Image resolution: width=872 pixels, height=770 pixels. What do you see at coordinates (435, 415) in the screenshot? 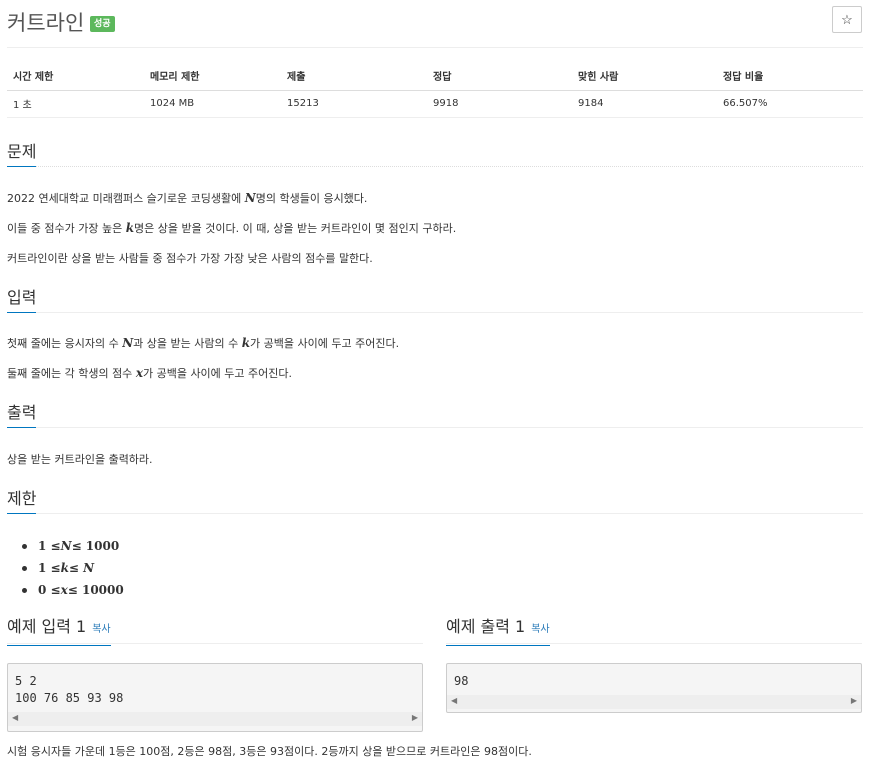
I see `output-header: 출력` at bounding box center [435, 415].